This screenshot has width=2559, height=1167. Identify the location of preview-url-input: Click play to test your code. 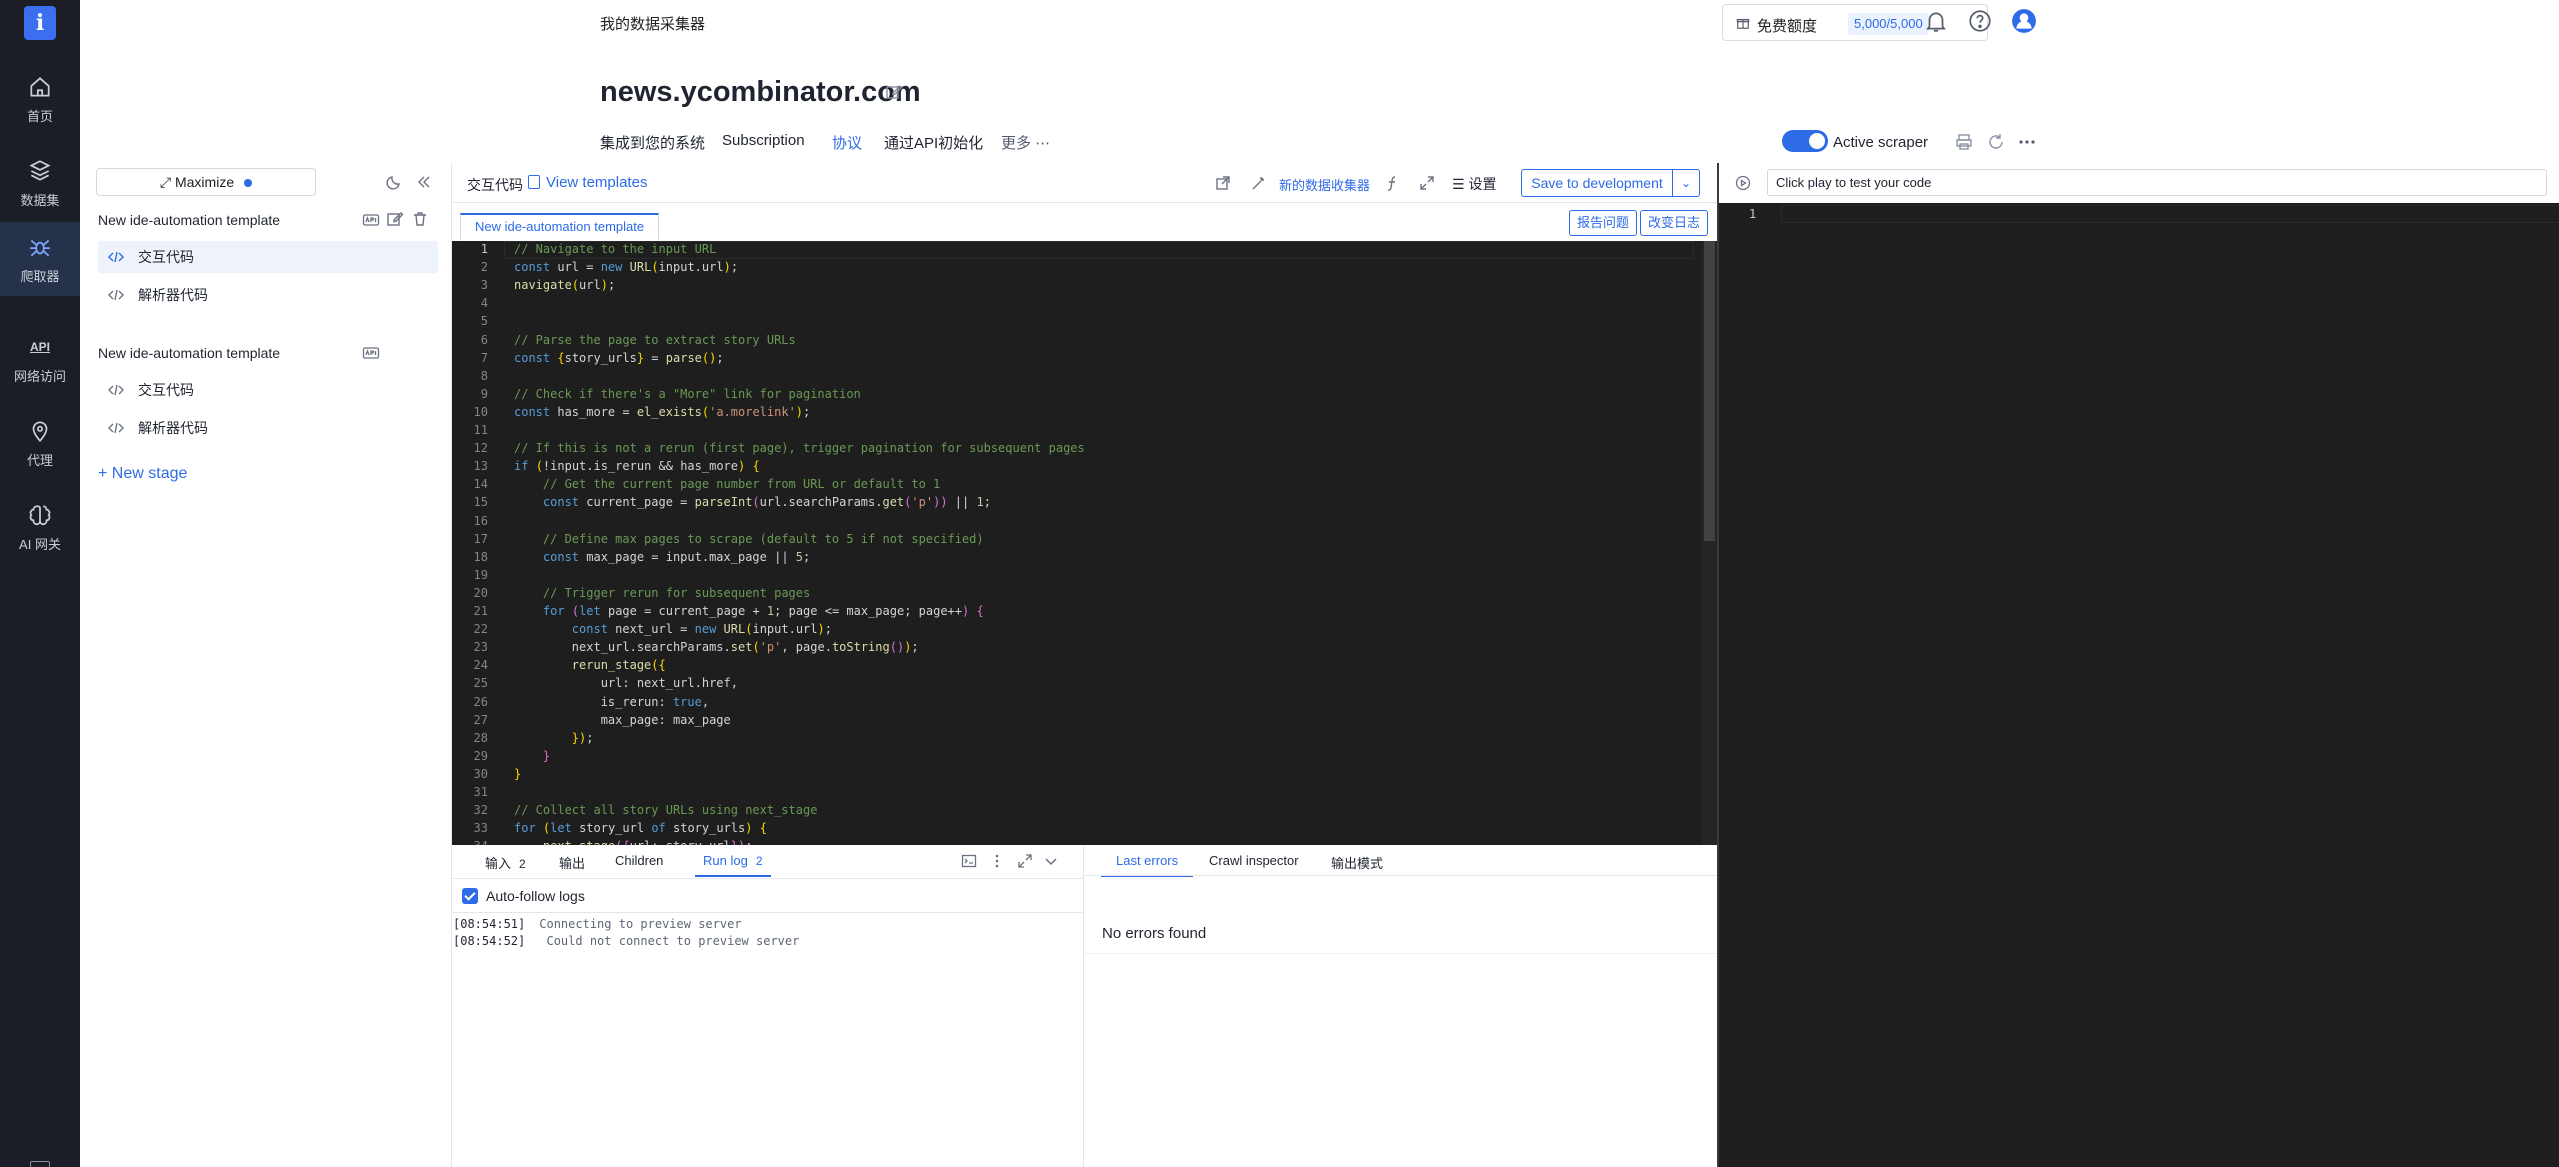
(2157, 182).